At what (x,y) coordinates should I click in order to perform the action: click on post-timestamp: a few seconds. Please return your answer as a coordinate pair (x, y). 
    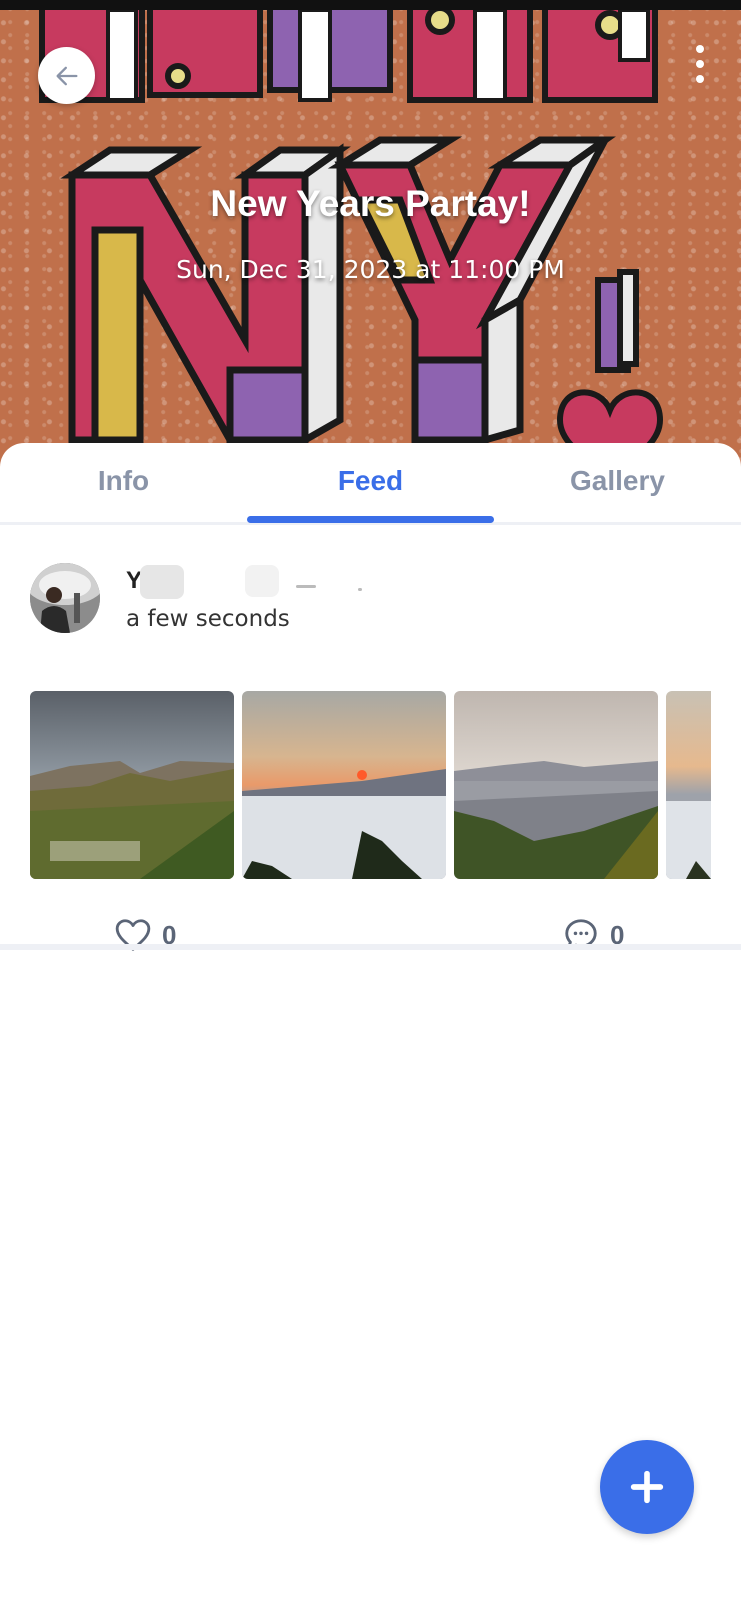
    Looking at the image, I should click on (208, 619).